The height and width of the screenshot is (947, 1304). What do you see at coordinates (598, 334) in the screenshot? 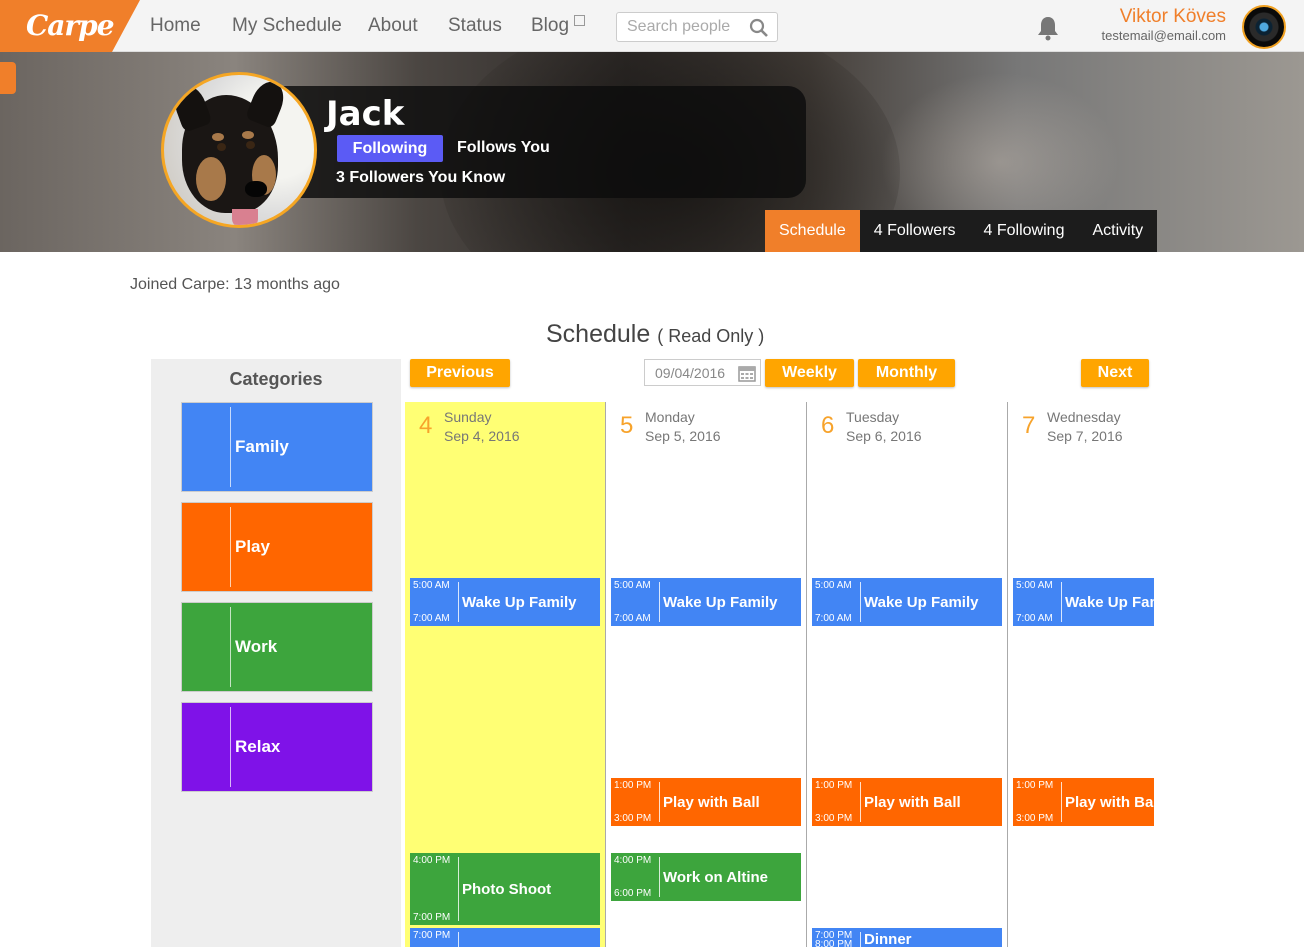
I see `schedule-title-text: Schedule` at bounding box center [598, 334].